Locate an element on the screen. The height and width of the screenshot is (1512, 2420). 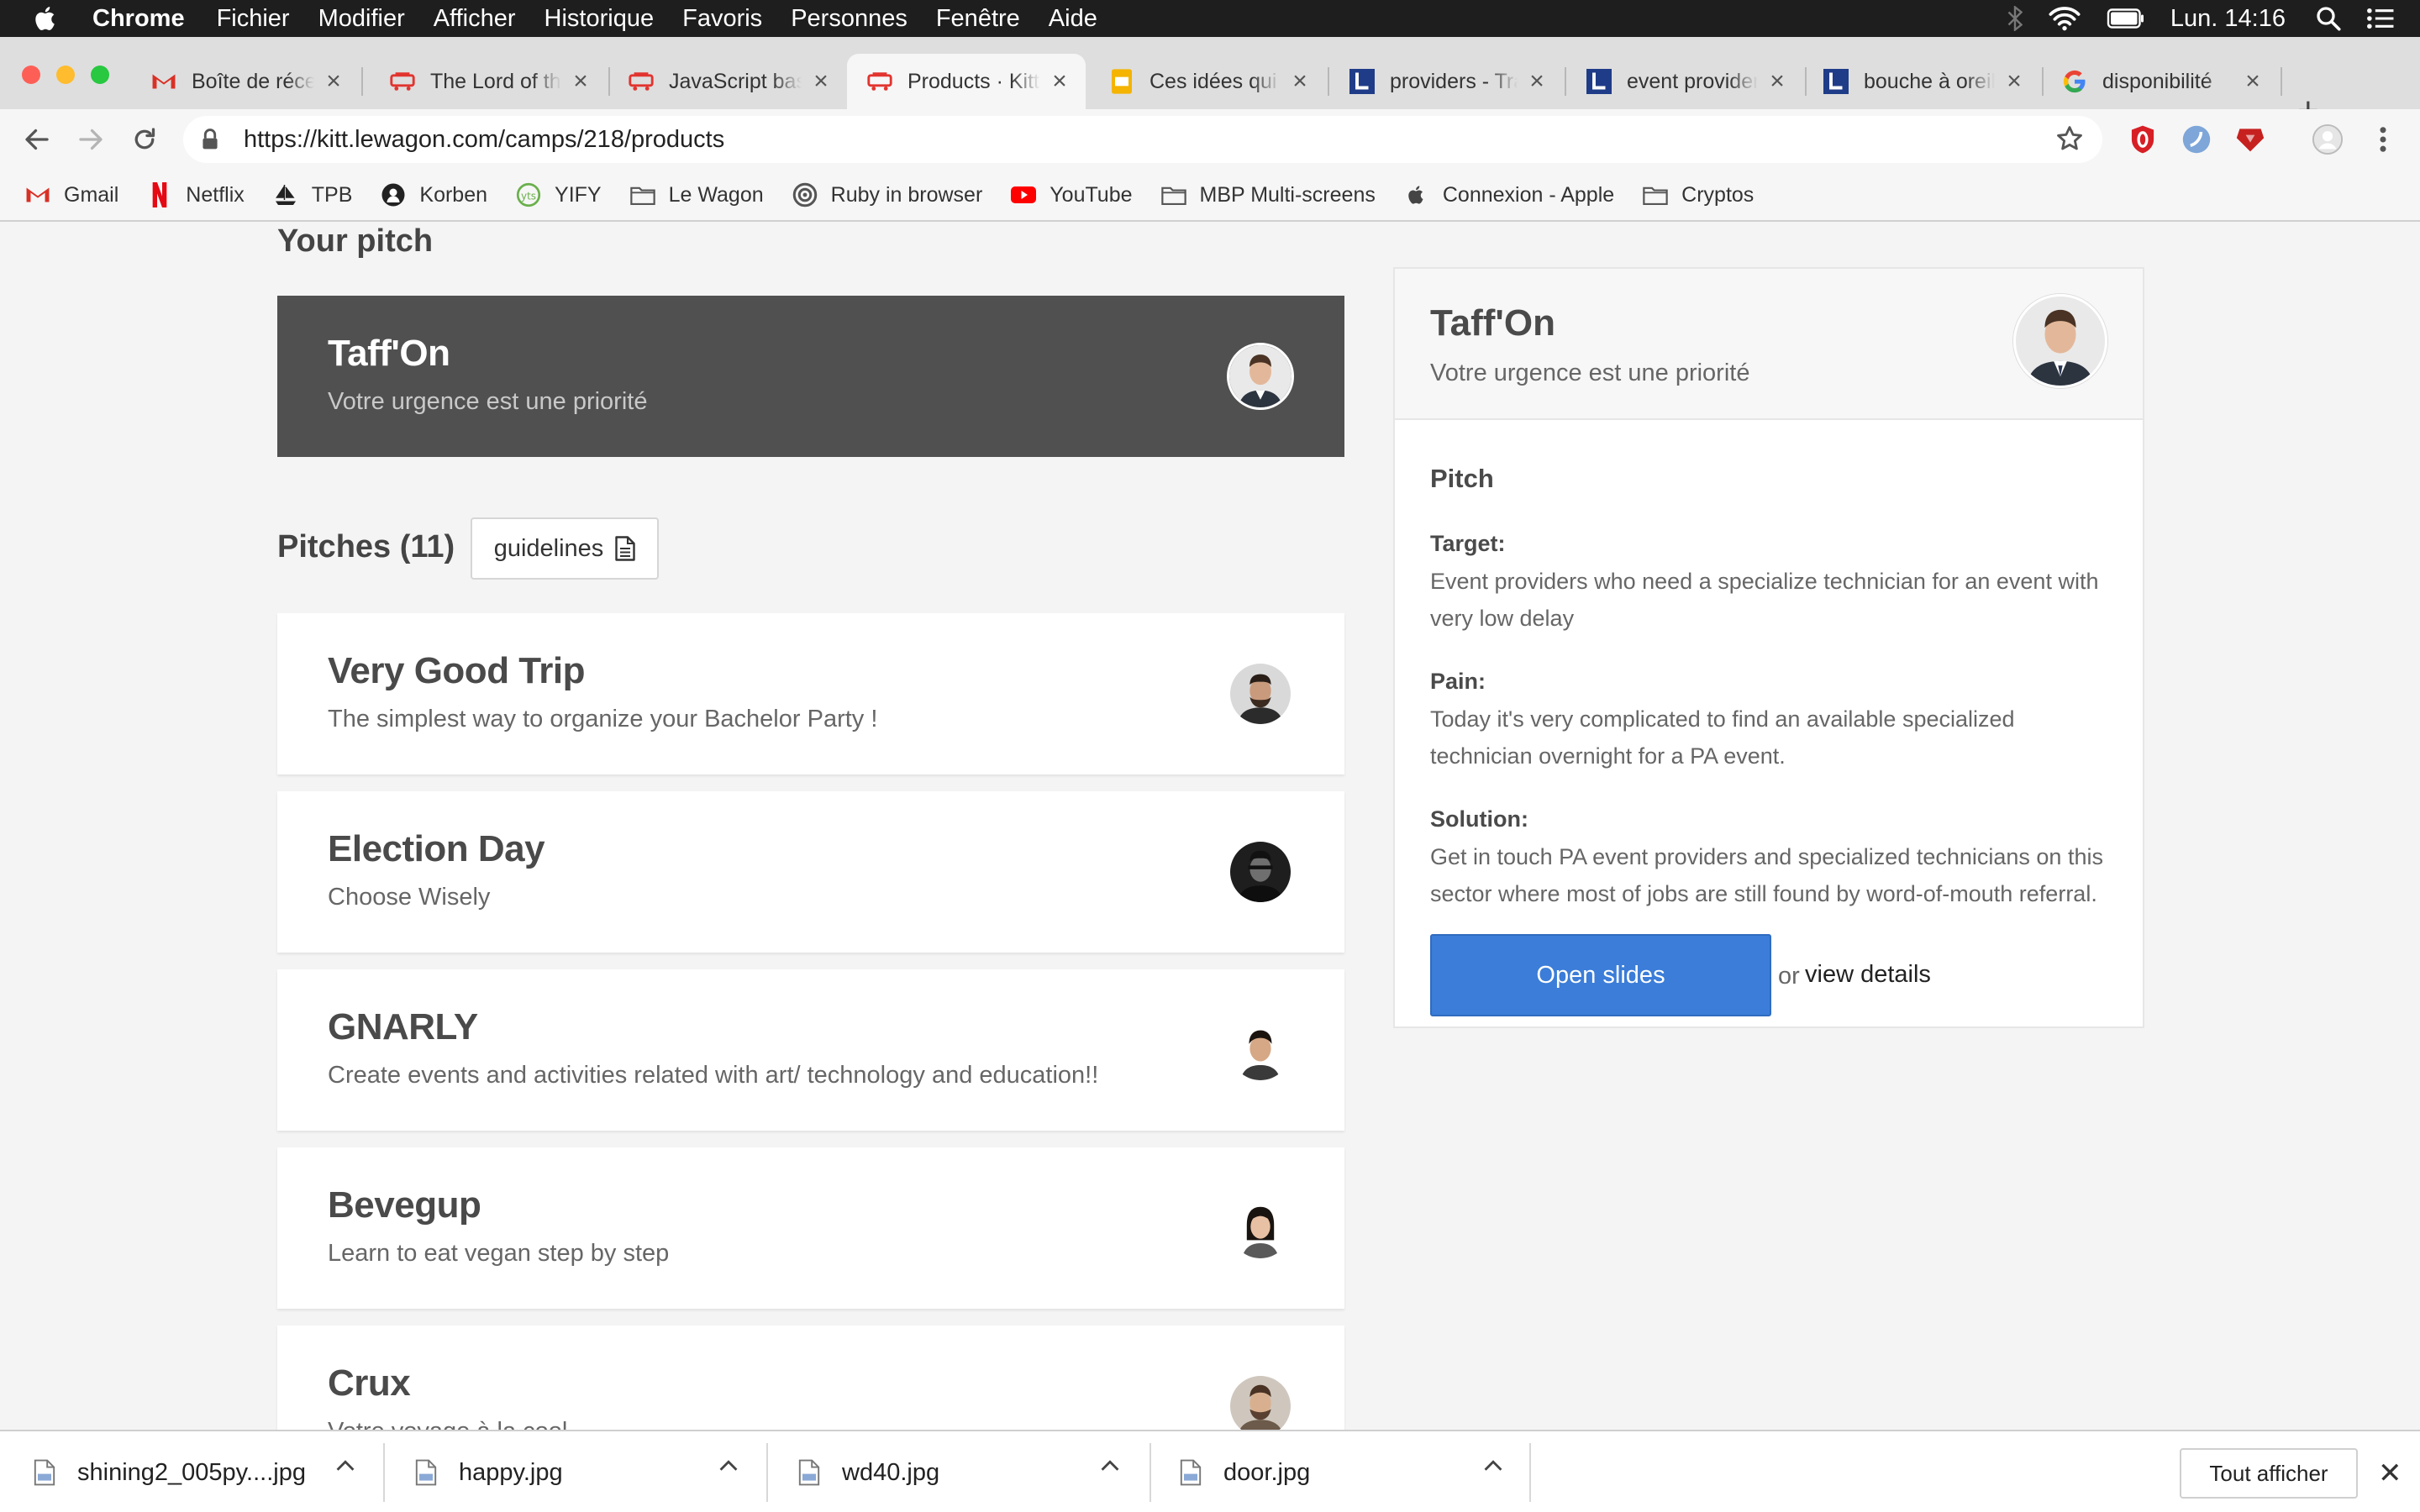
pitch-subtitle: Votre urgence est une priorité is located at coordinates (488, 401).